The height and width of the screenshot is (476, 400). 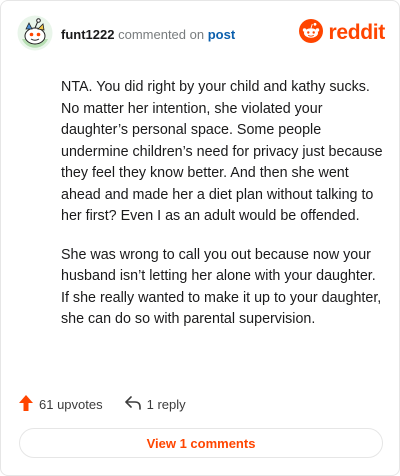 I want to click on reply-button: 1 reply, so click(x=155, y=404).